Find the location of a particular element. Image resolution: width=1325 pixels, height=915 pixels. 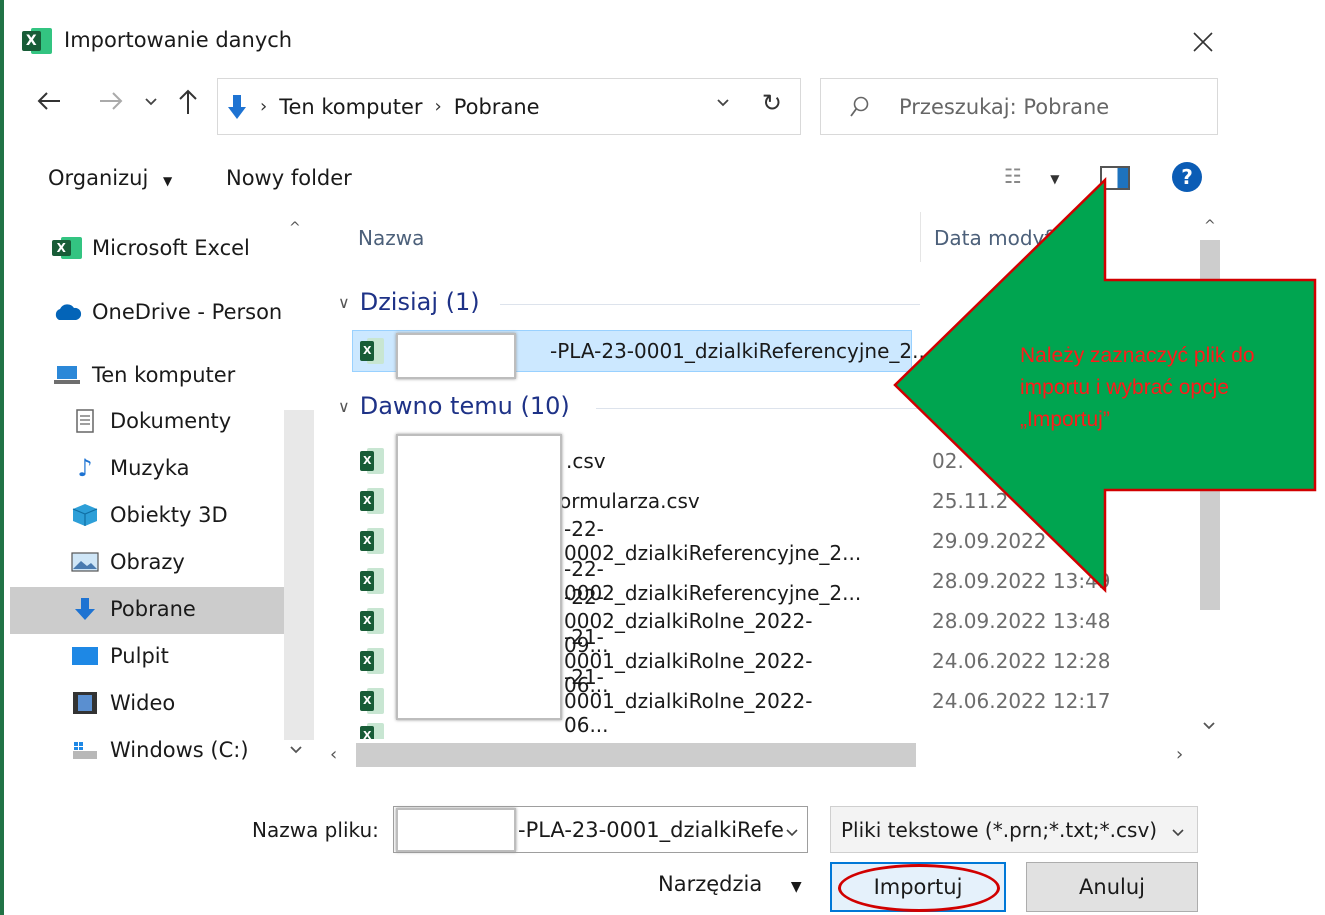

sidebar-item-onedrive: OneDrive - Person is located at coordinates (167, 312).